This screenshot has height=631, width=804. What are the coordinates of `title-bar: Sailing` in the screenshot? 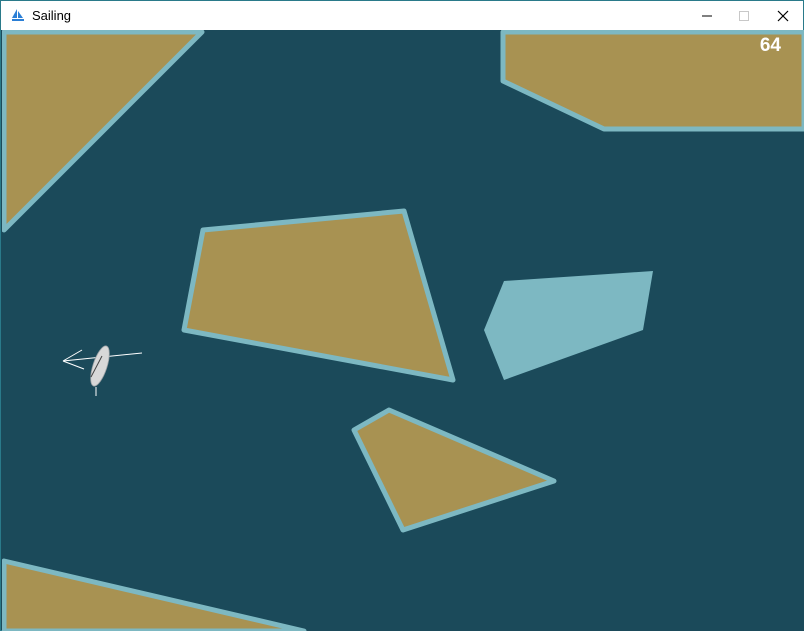 It's located at (402, 15).